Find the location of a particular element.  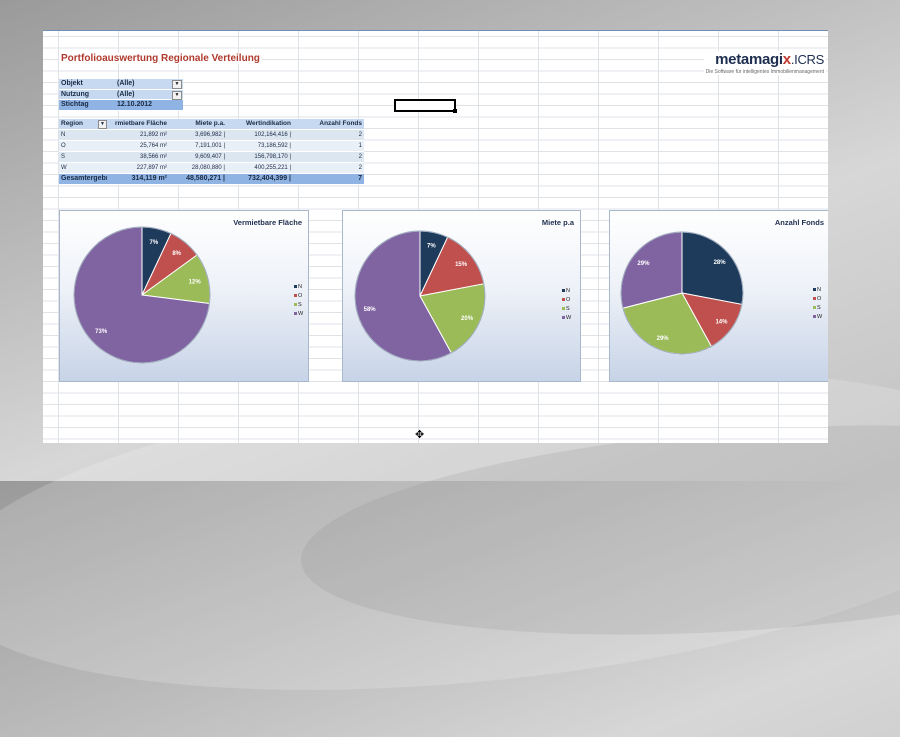

cell-miete: 7,191,001 | is located at coordinates (210, 146).